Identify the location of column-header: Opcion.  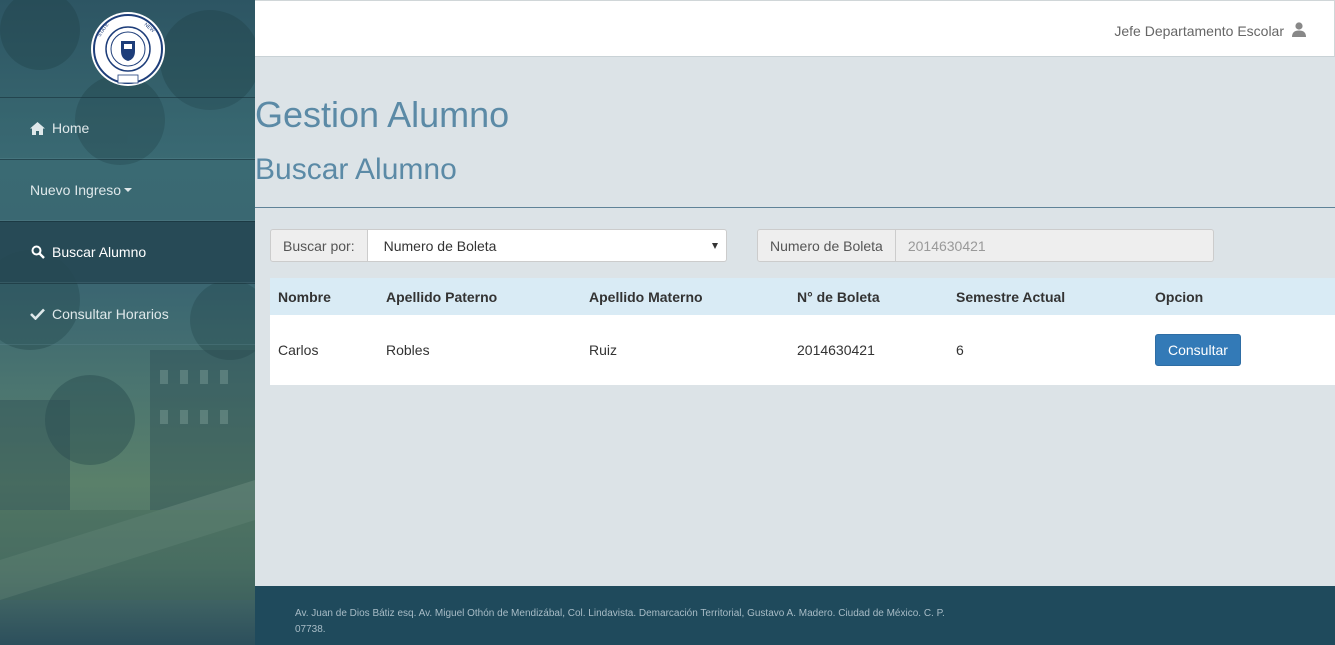
(1179, 296).